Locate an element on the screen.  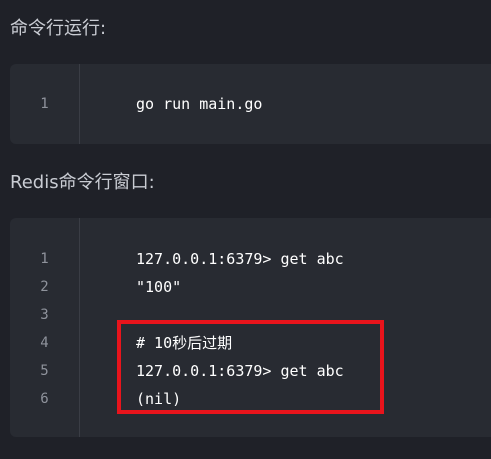
line-number: 4 is located at coordinates (44, 343).